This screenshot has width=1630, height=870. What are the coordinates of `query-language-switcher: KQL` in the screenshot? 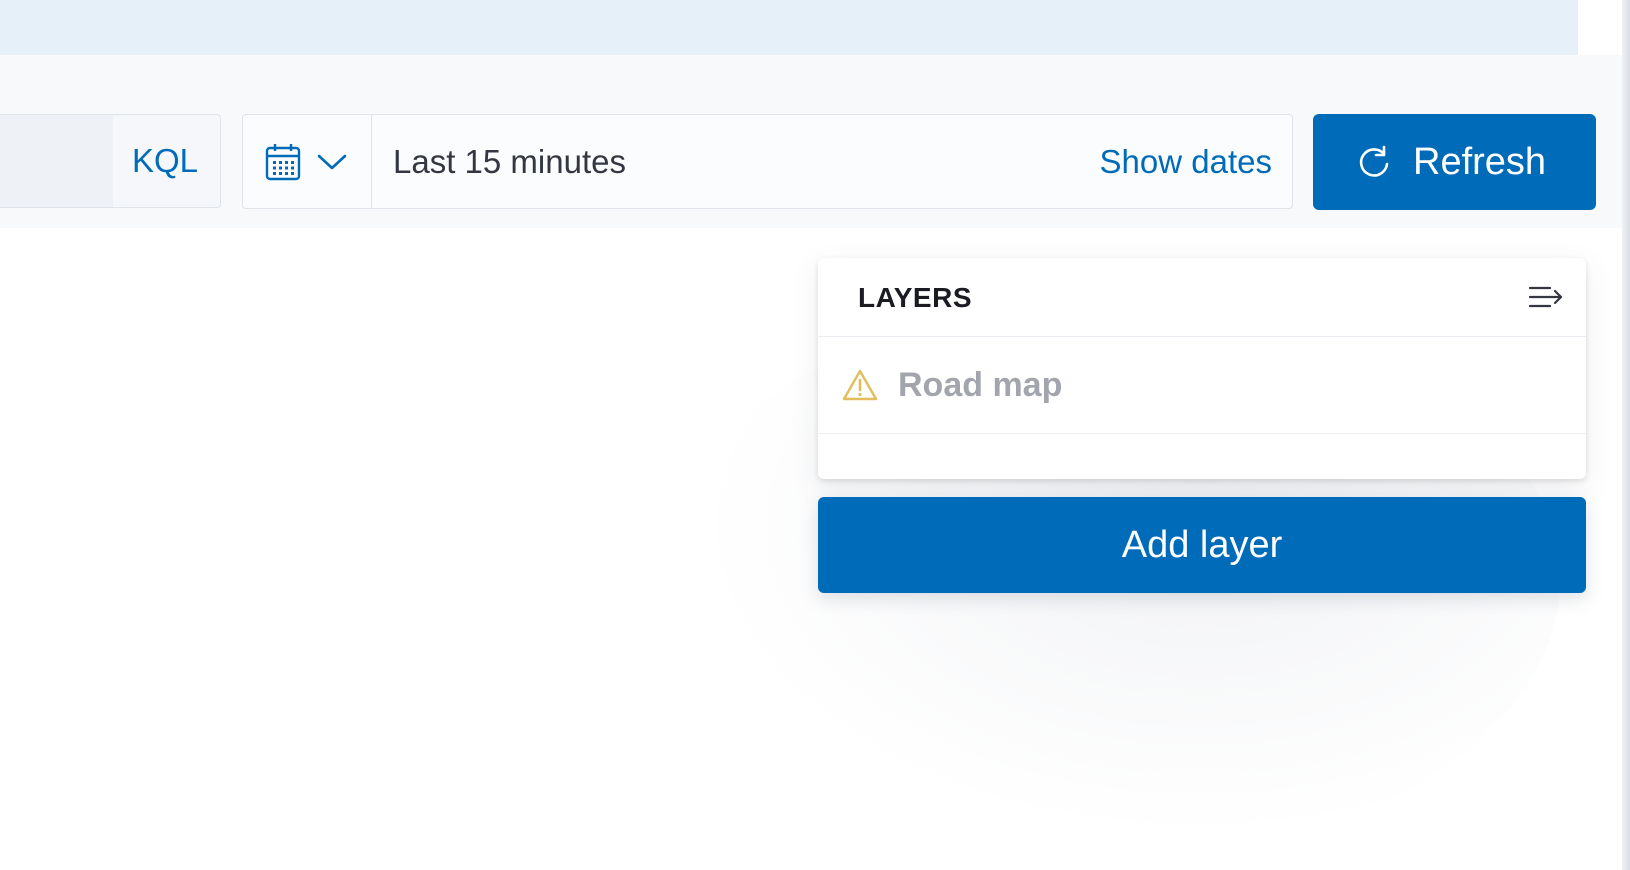 It's located at (165, 161).